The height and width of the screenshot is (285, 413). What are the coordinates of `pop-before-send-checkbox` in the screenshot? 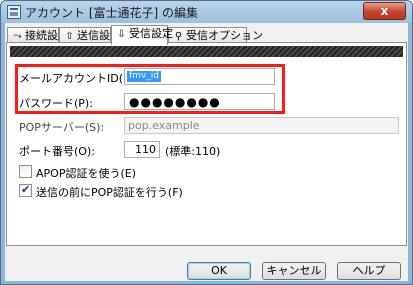 It's located at (25, 190).